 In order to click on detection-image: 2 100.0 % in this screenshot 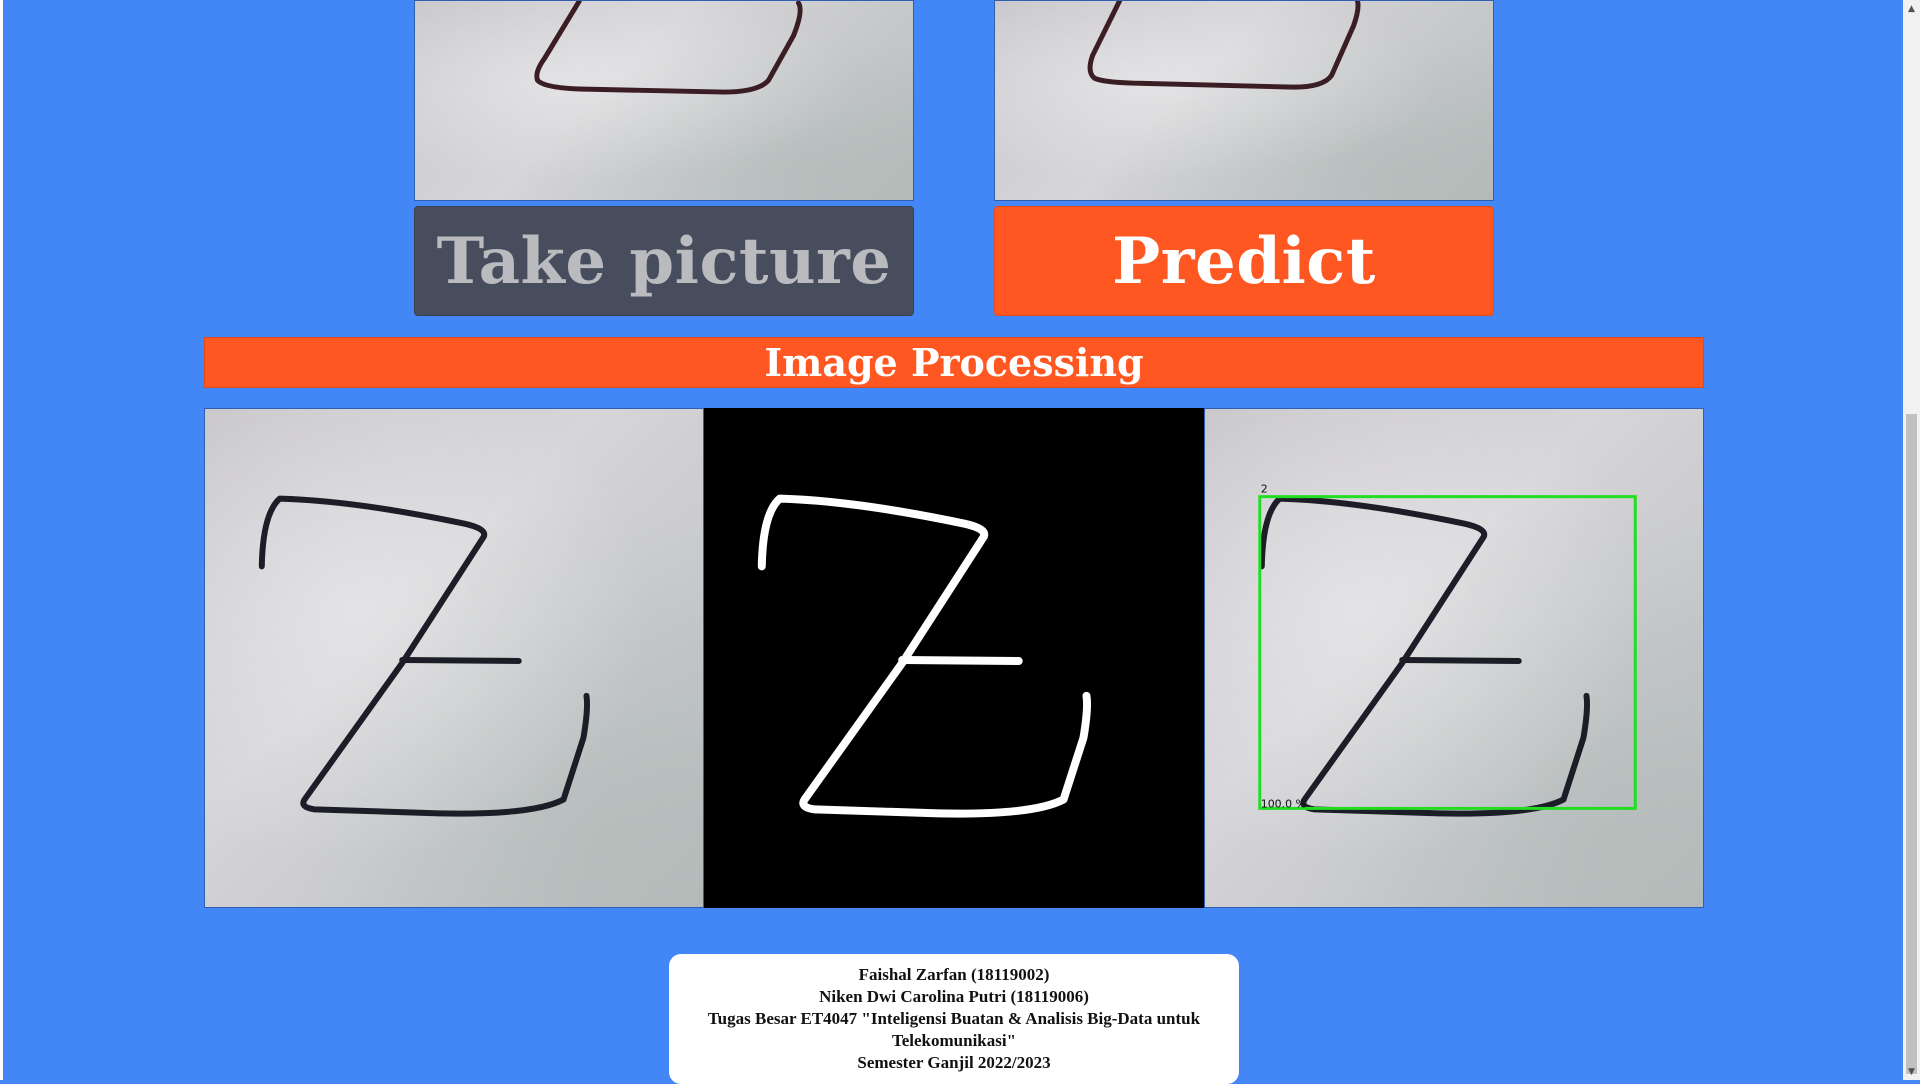, I will do `click(1454, 658)`.